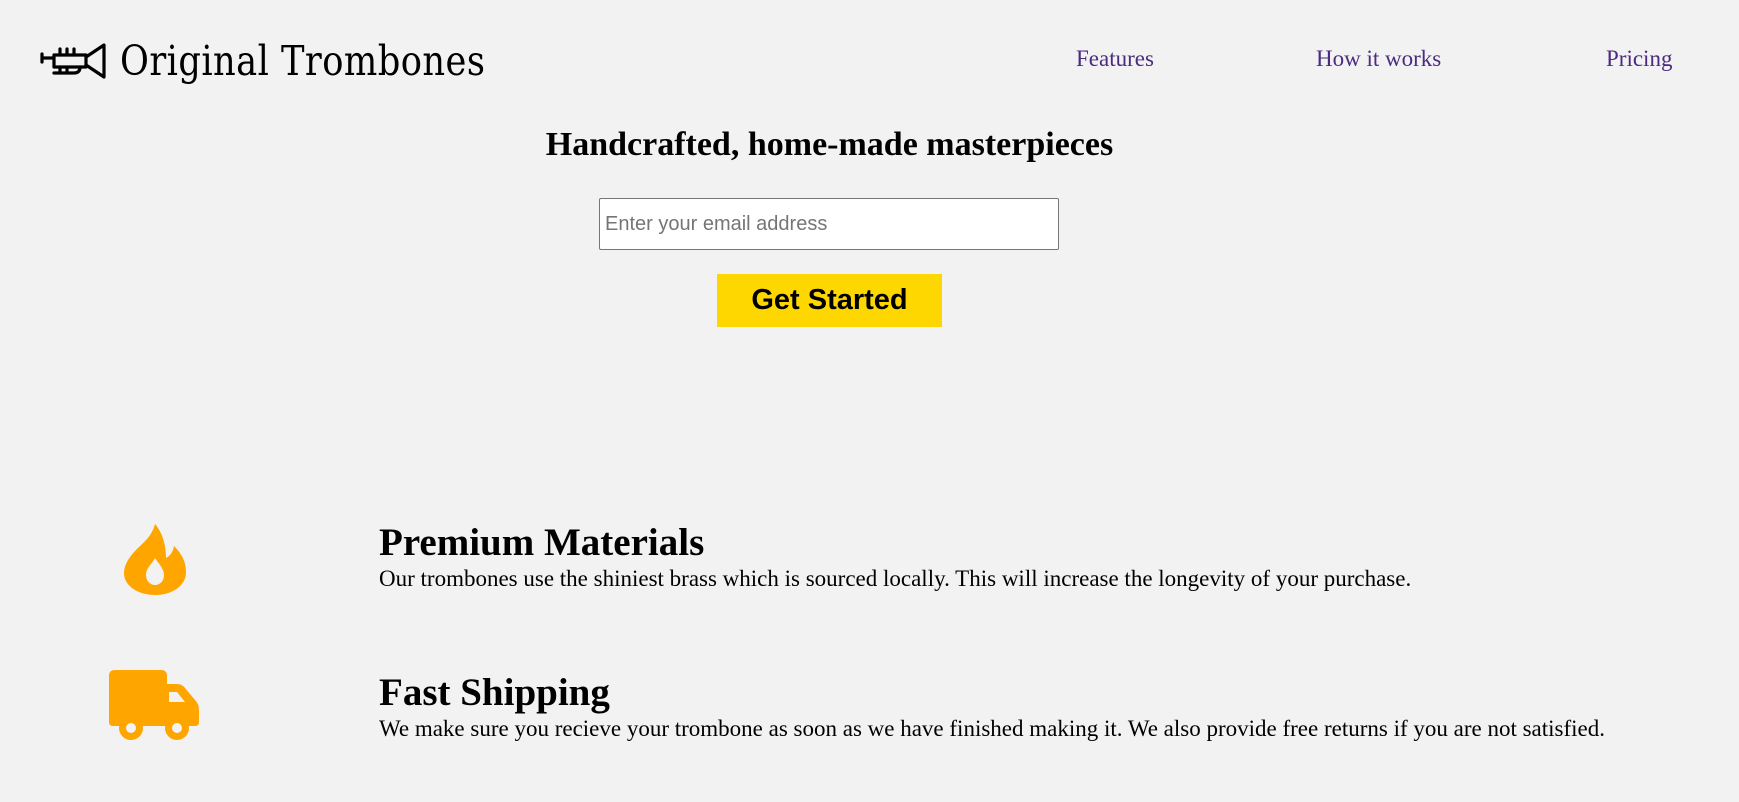 The height and width of the screenshot is (802, 1739). What do you see at coordinates (155, 705) in the screenshot?
I see `truck-icon` at bounding box center [155, 705].